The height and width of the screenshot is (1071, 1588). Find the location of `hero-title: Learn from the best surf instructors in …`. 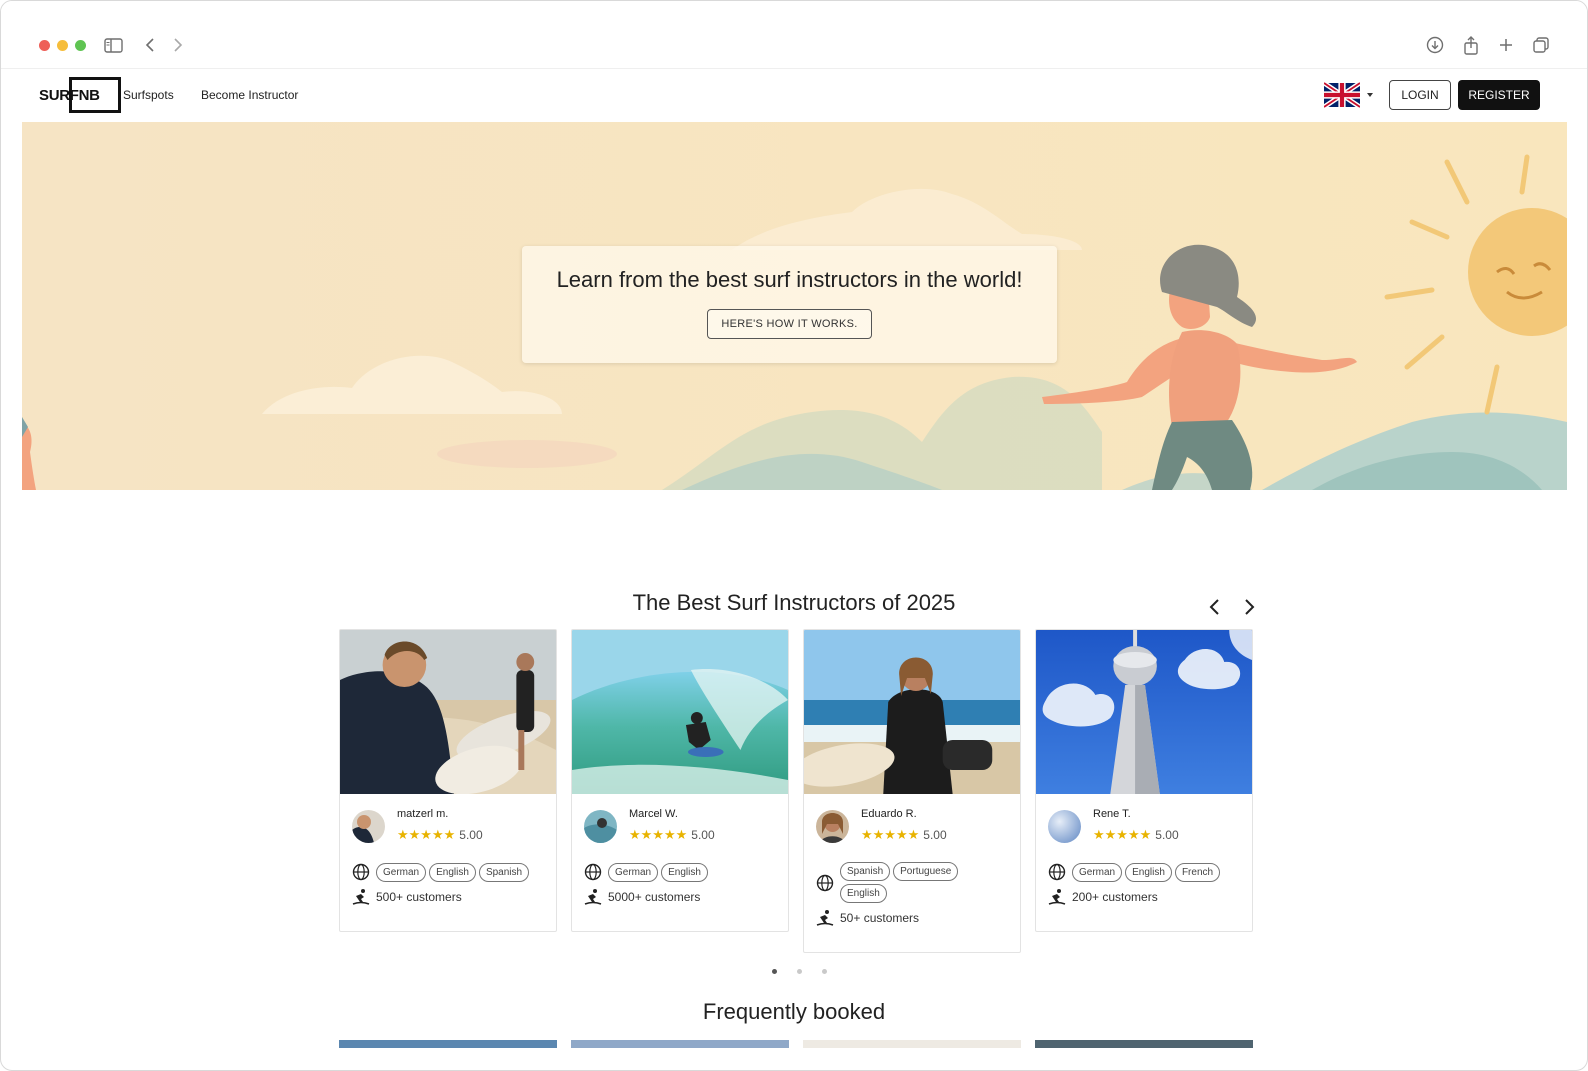

hero-title: Learn from the best surf instructors in … is located at coordinates (789, 279).